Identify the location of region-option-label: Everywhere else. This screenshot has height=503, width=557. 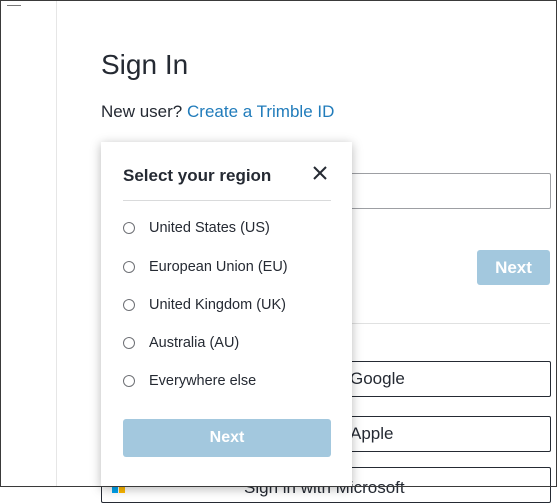
(203, 381).